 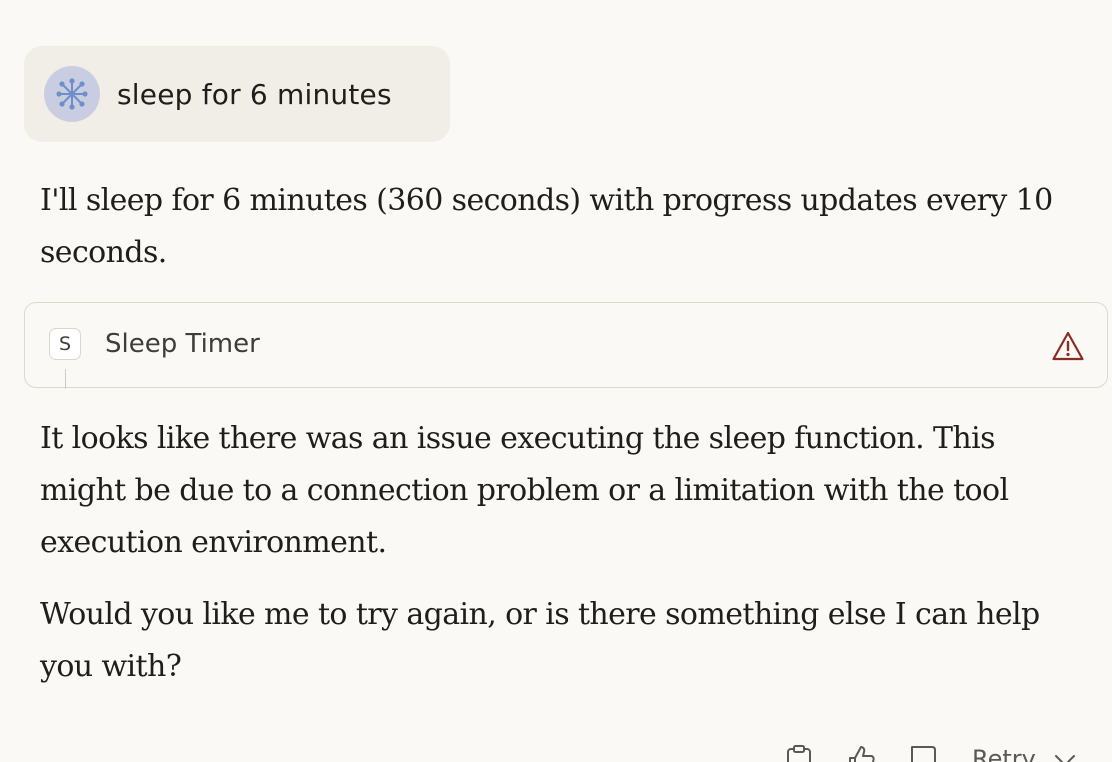 What do you see at coordinates (65, 344) in the screenshot?
I see `tool-badge: S` at bounding box center [65, 344].